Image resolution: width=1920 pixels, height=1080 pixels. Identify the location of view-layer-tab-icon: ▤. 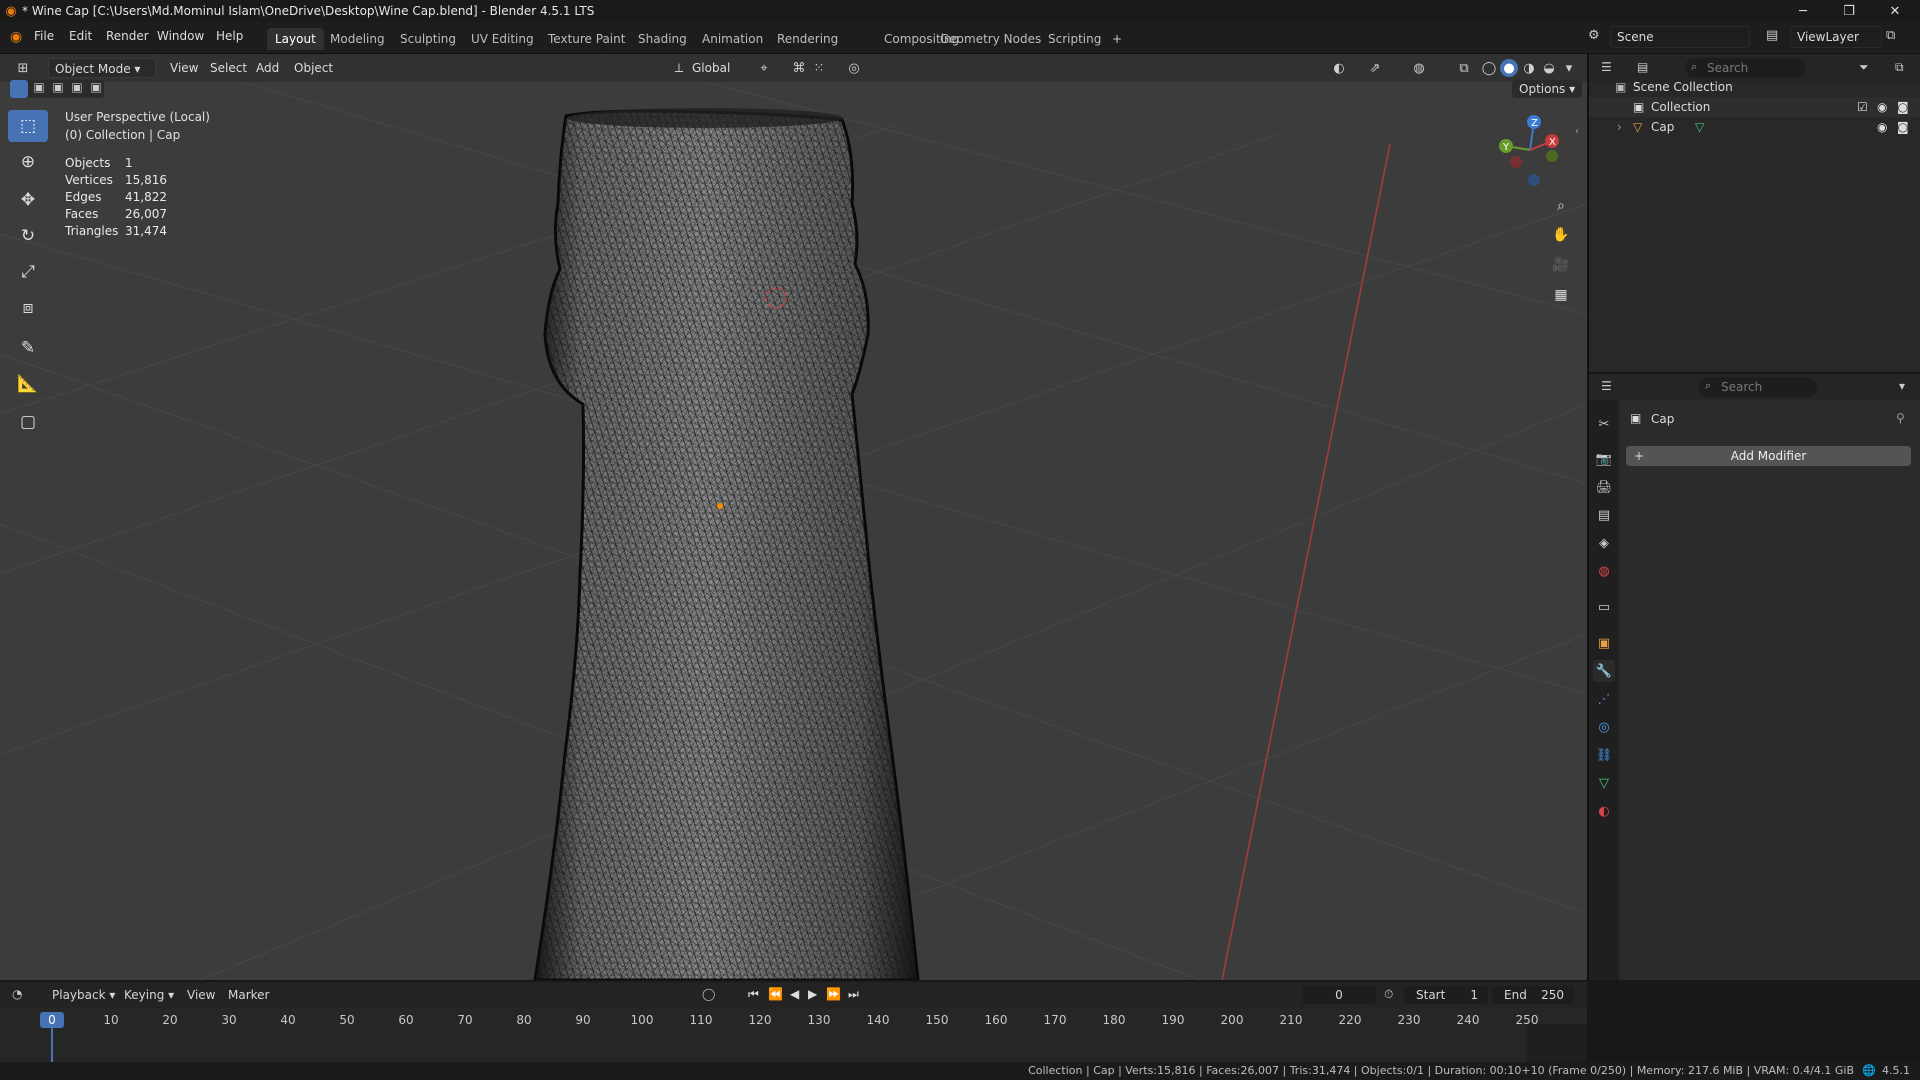
(1604, 515).